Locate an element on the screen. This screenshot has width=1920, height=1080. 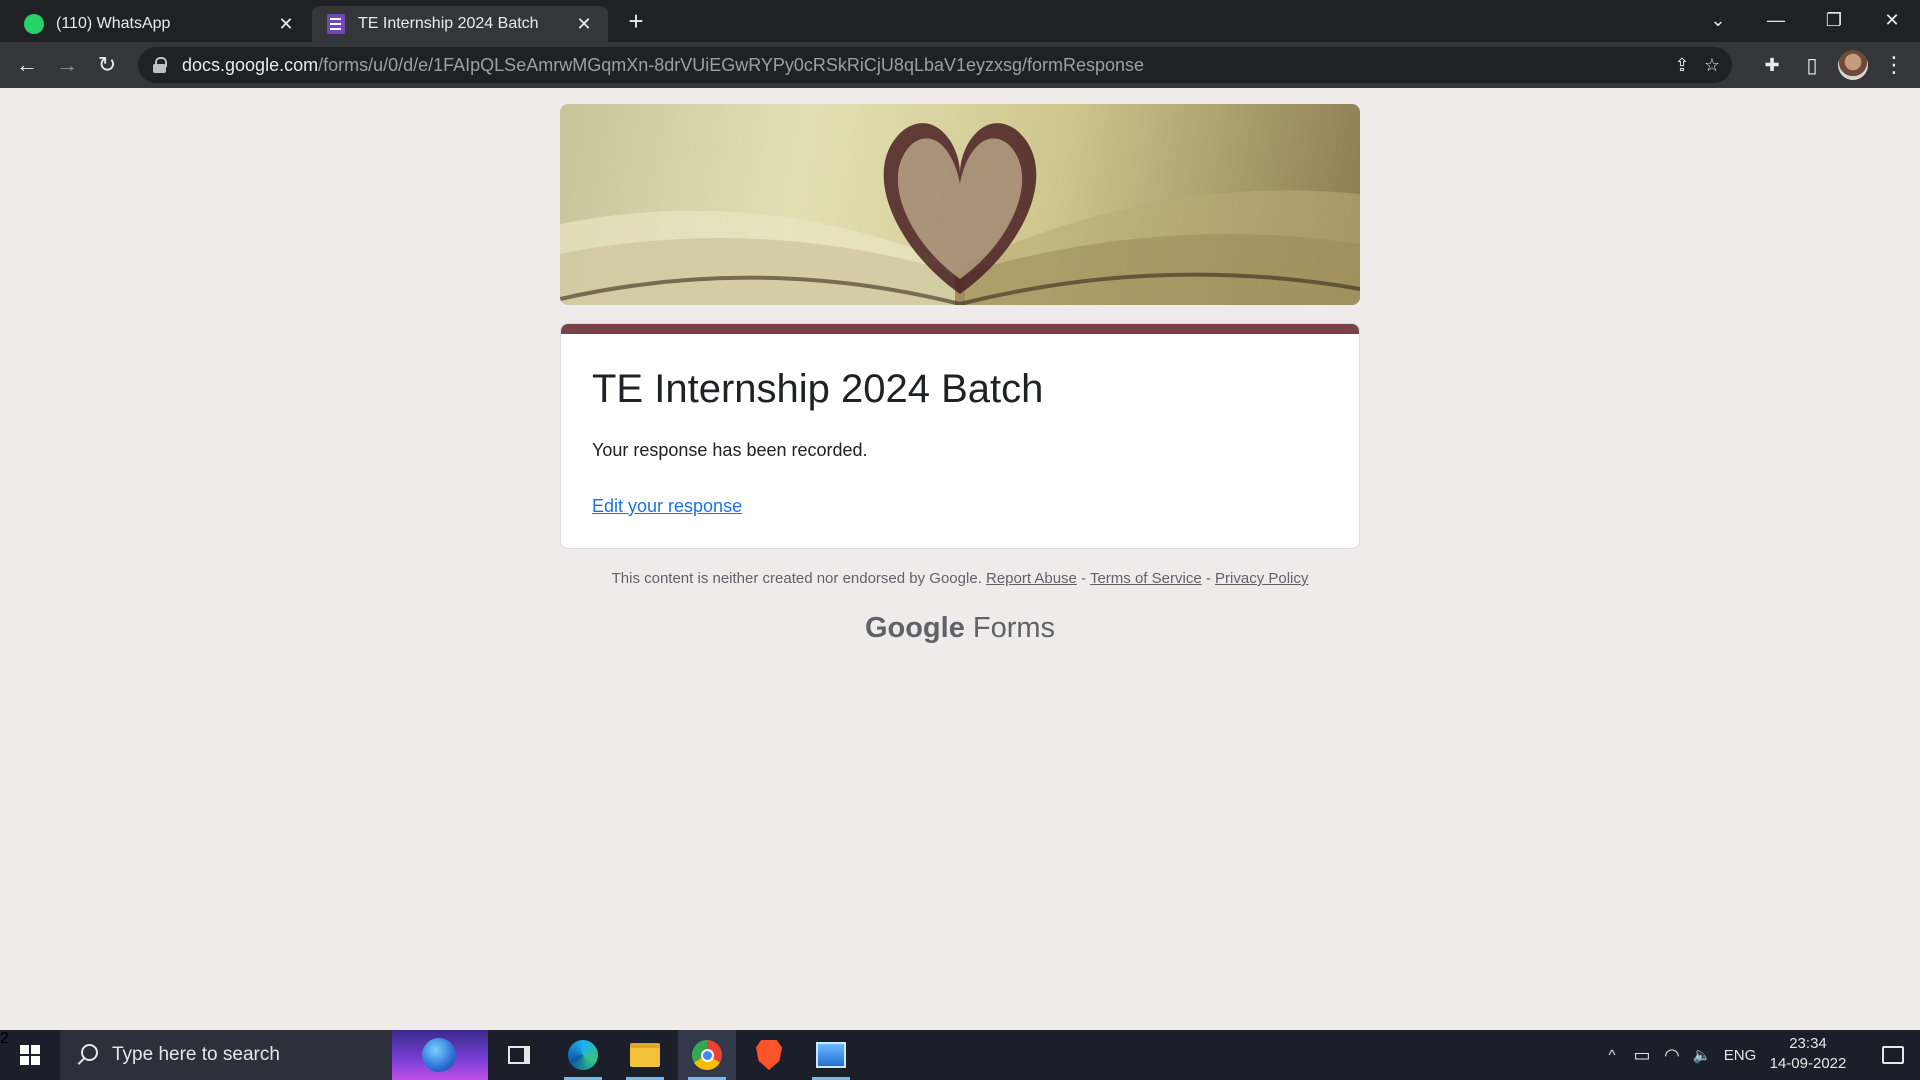
minimize-button: — is located at coordinates (1776, 20).